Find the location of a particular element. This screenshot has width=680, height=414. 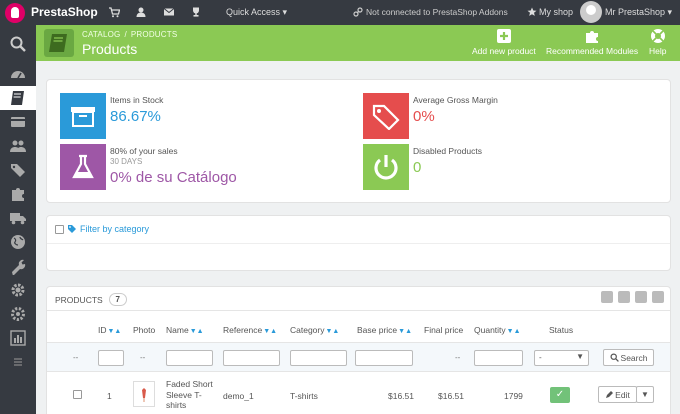

sidebar-collapse is located at coordinates (18, 362).